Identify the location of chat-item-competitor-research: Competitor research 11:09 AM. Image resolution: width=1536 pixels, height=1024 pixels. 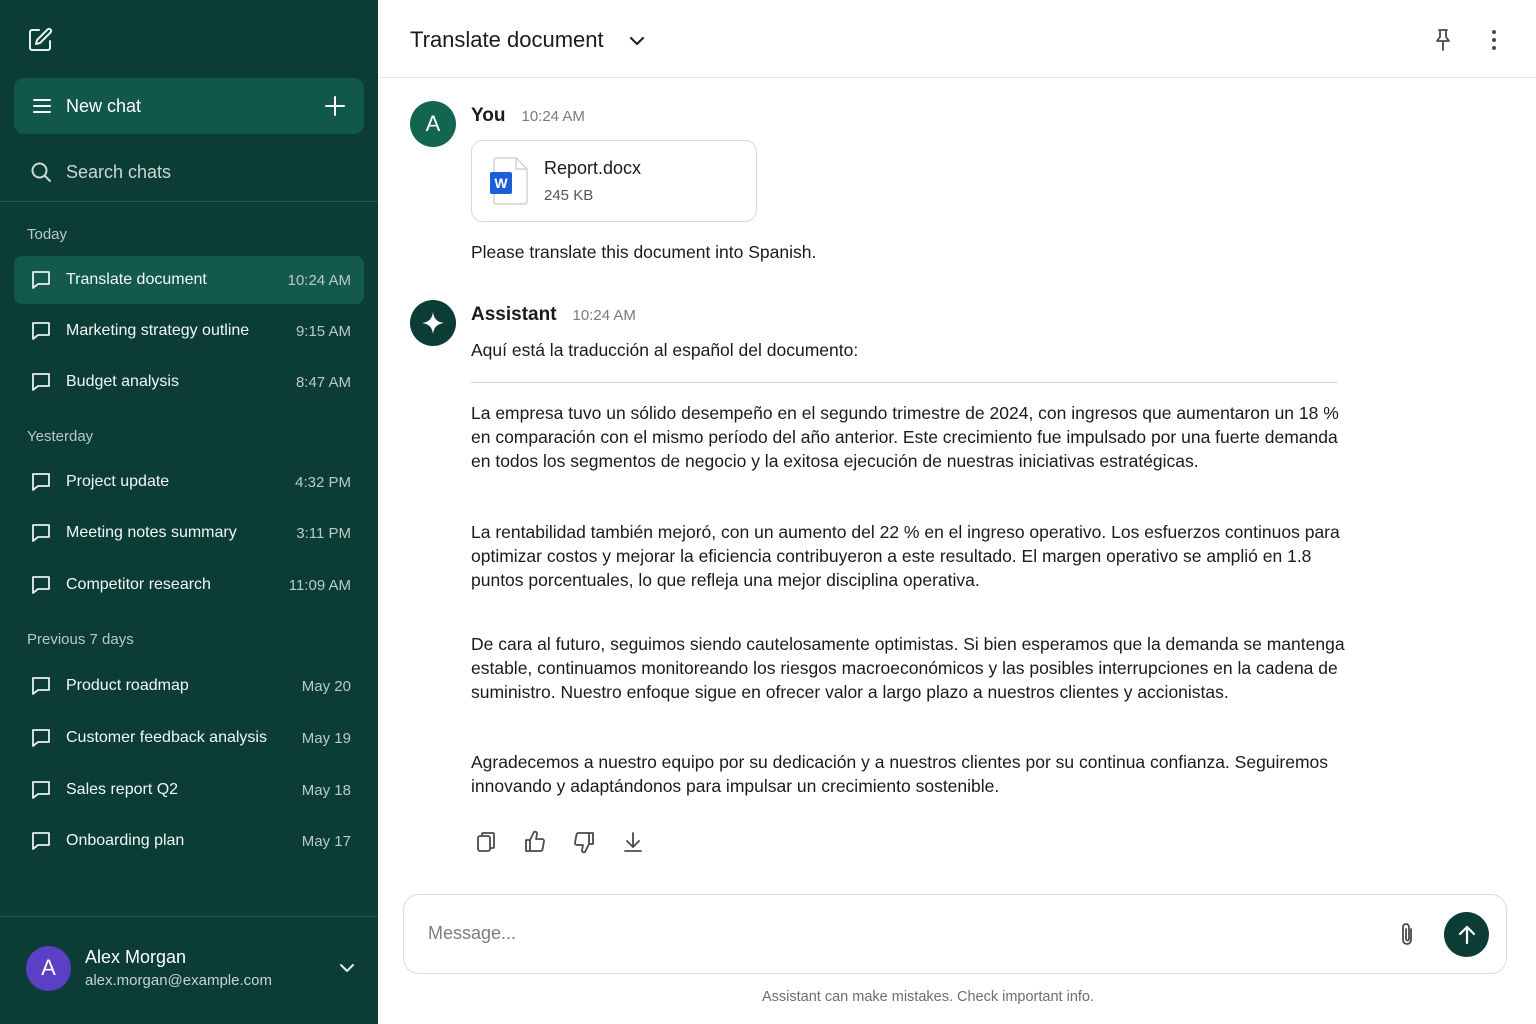
(189, 585).